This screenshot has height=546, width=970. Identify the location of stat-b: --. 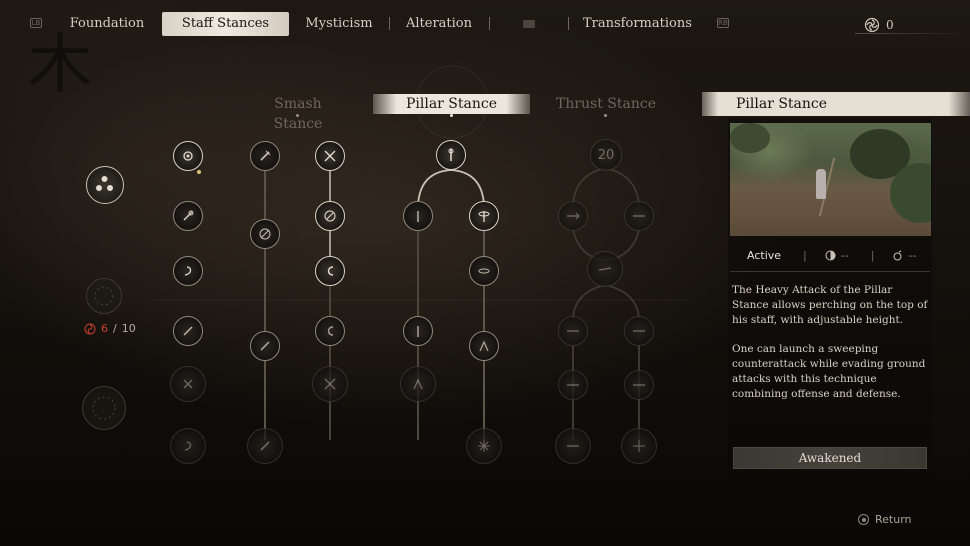
(904, 255).